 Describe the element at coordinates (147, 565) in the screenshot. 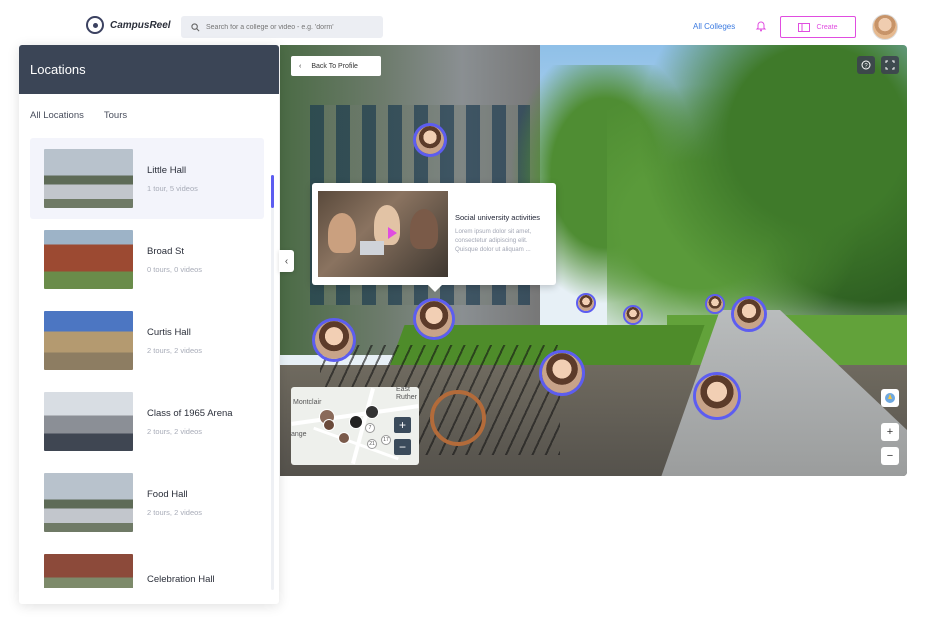

I see `list-item: Celebration Hall` at that location.